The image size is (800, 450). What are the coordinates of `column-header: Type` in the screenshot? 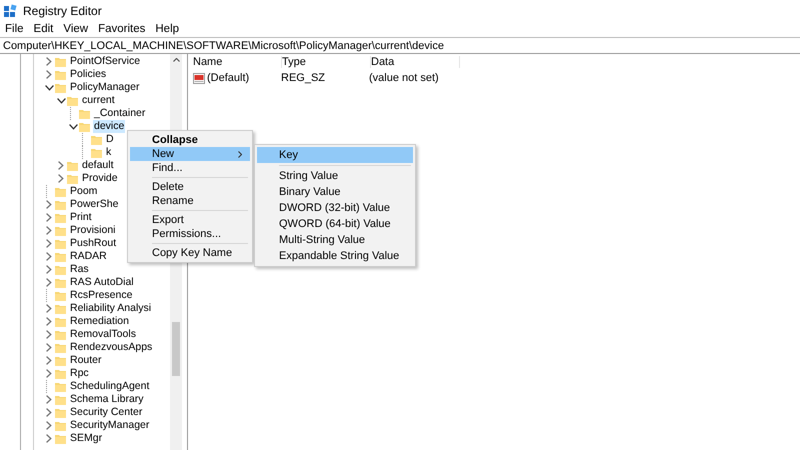 It's located at (326, 62).